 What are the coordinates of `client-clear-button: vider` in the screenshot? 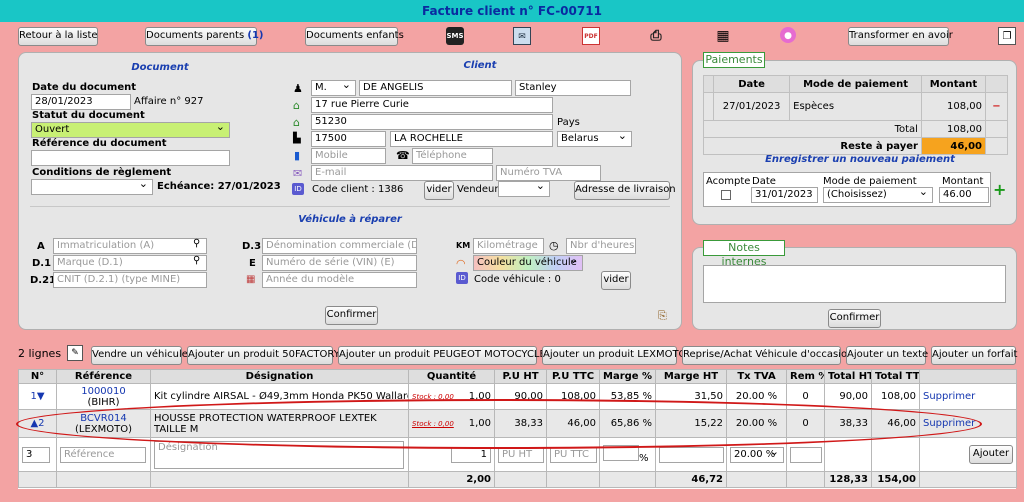 It's located at (439, 190).